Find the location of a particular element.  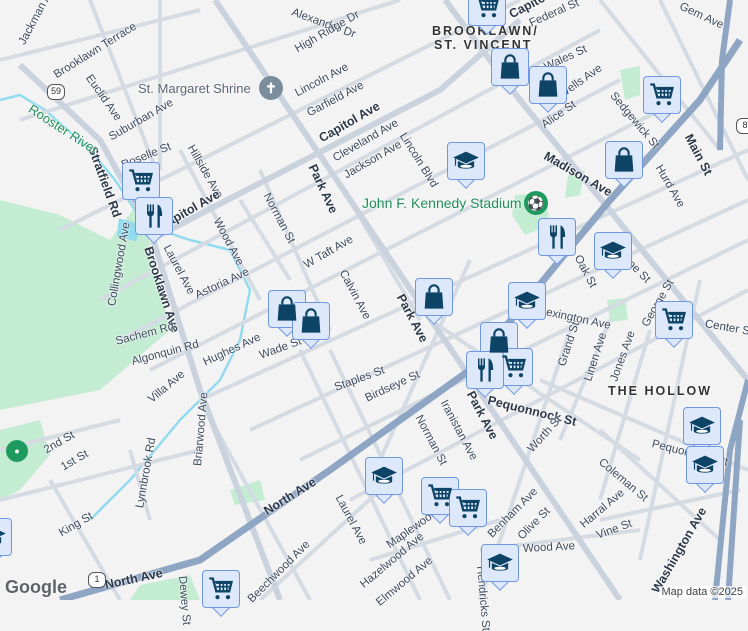

poi-label-stadium: John F. Kennedy Stadium is located at coordinates (442, 203).